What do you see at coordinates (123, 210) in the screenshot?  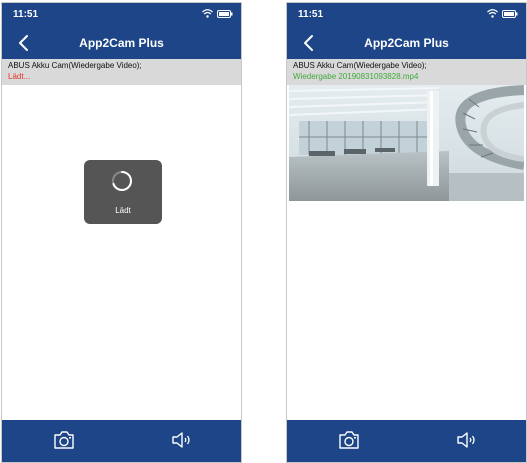 I see `loading-label: Lädt` at bounding box center [123, 210].